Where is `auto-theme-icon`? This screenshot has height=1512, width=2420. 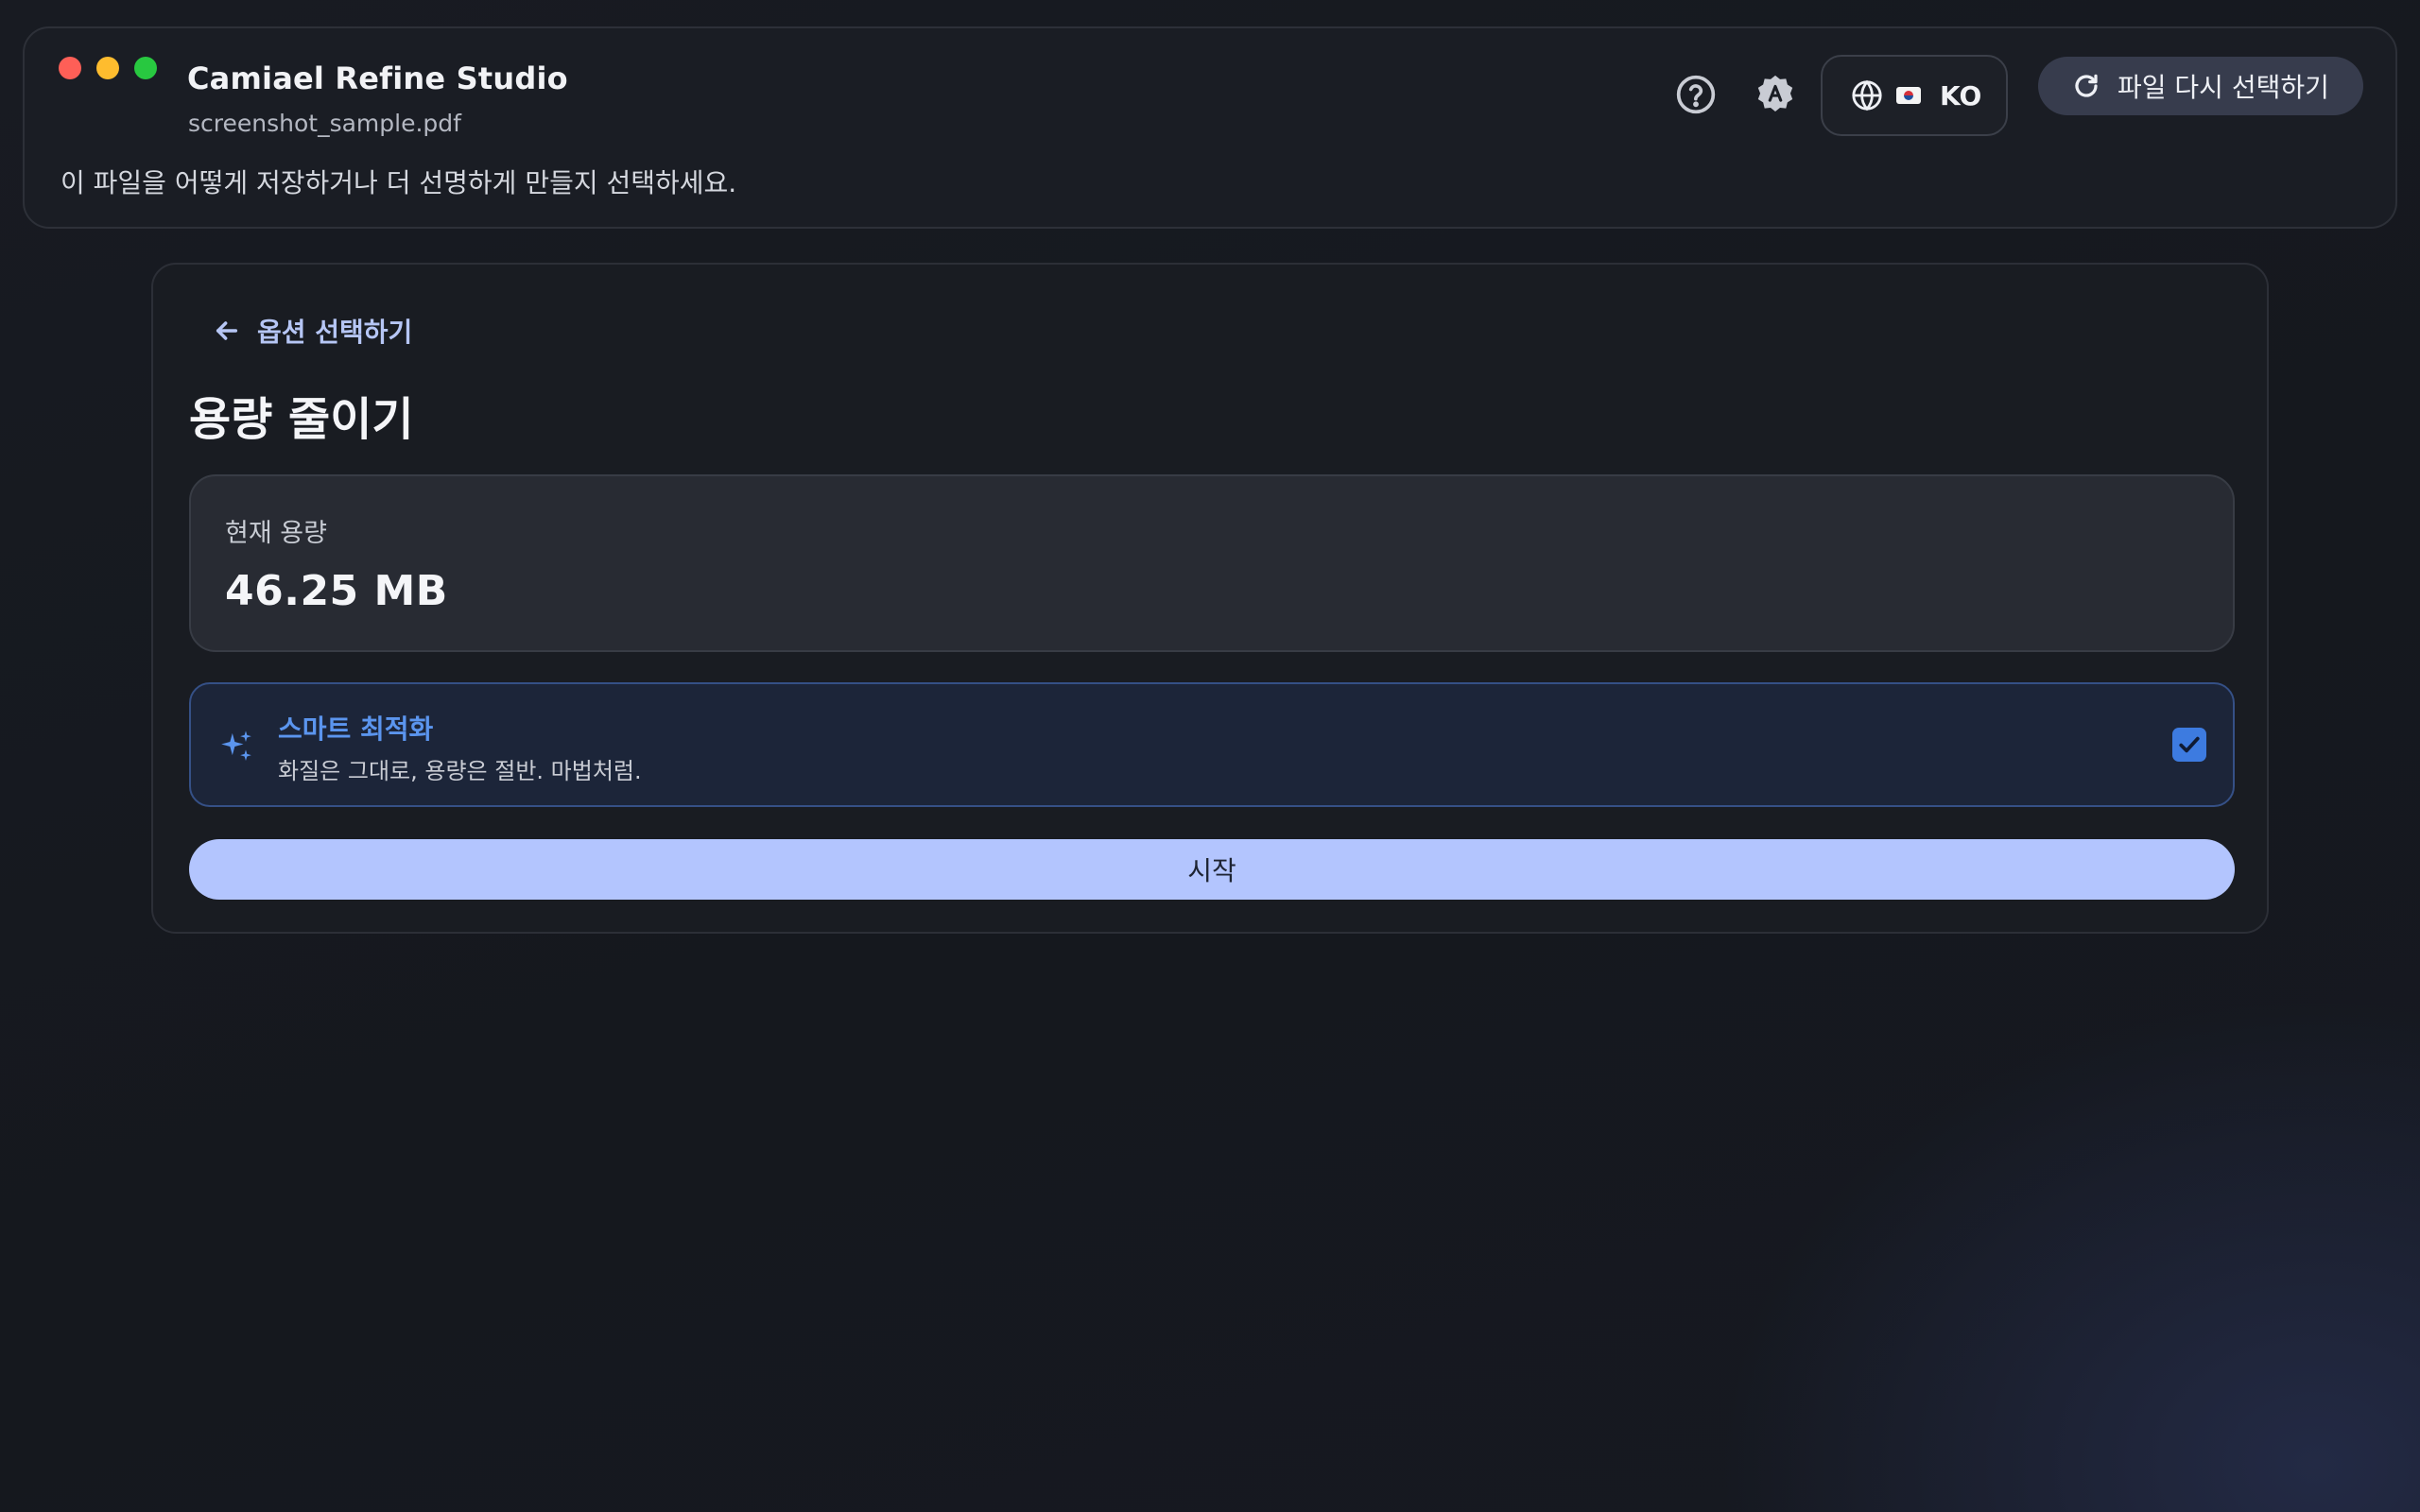 auto-theme-icon is located at coordinates (1775, 93).